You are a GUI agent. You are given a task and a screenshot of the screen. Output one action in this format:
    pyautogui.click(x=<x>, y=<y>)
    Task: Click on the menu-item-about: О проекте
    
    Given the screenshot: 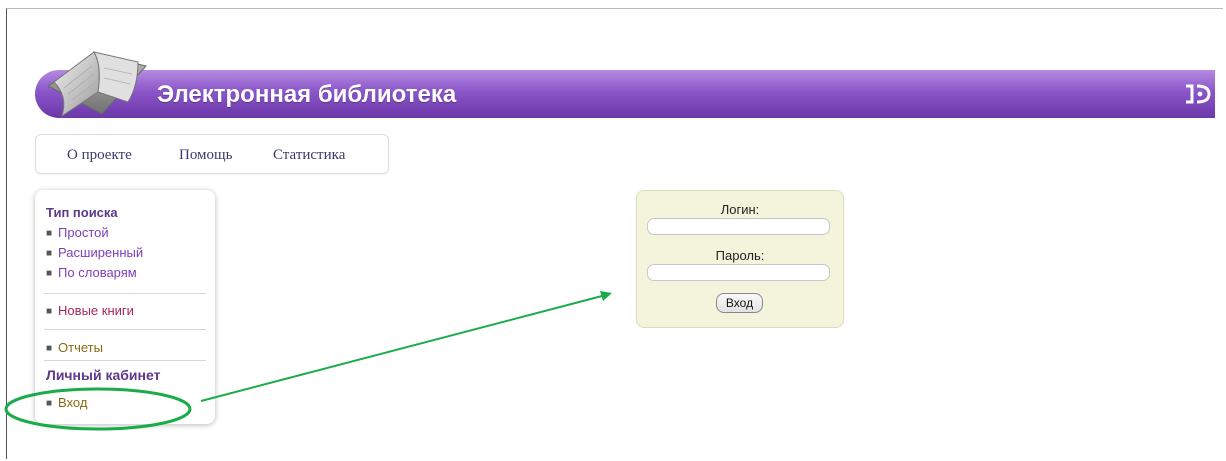 What is the action you would take?
    pyautogui.click(x=99, y=155)
    